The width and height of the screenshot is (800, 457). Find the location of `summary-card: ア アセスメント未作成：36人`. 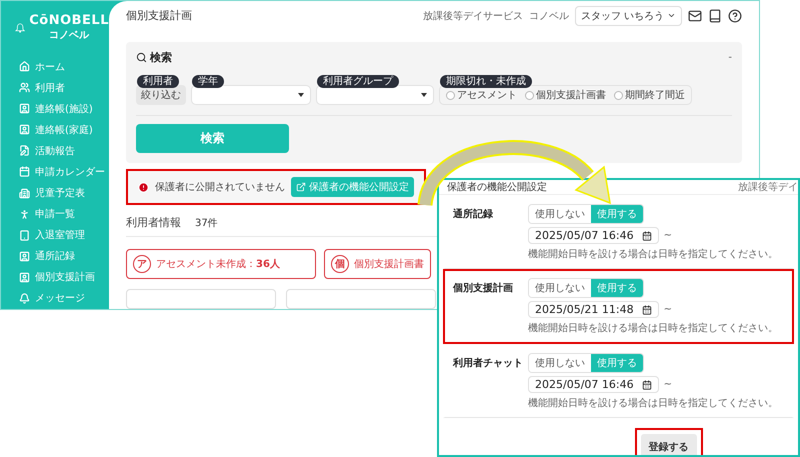

summary-card: ア アセスメント未作成：36人 is located at coordinates (221, 264).